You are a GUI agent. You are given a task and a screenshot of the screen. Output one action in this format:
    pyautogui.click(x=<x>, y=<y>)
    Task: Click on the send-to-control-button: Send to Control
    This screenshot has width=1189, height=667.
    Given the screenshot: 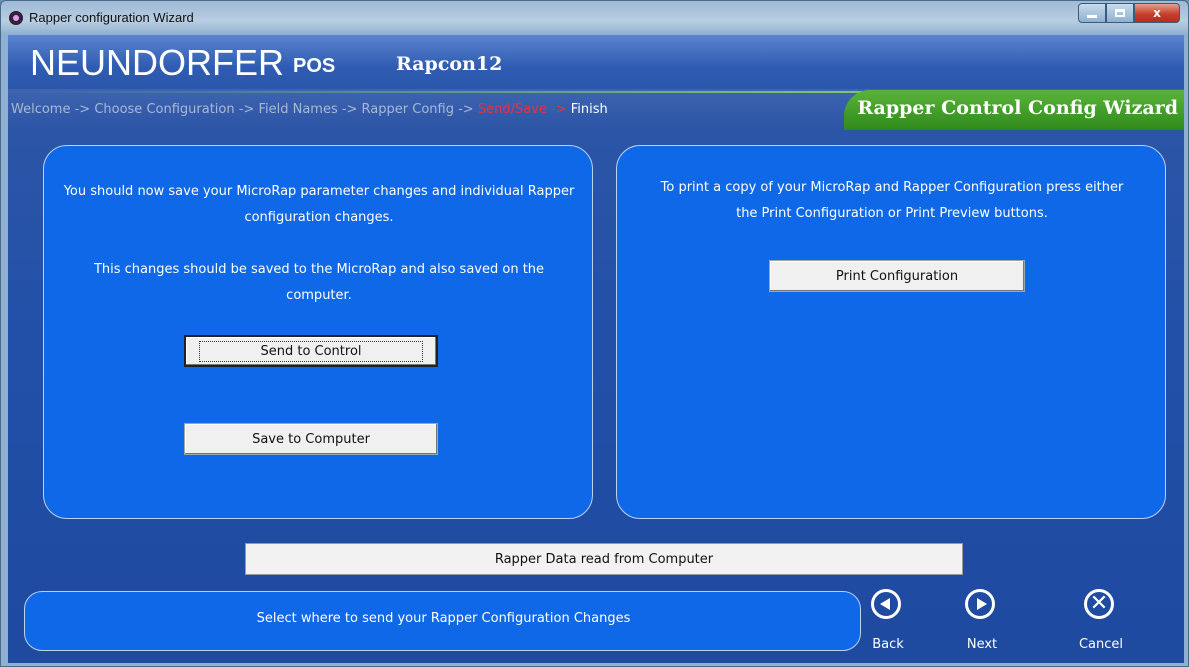 What is the action you would take?
    pyautogui.click(x=311, y=351)
    